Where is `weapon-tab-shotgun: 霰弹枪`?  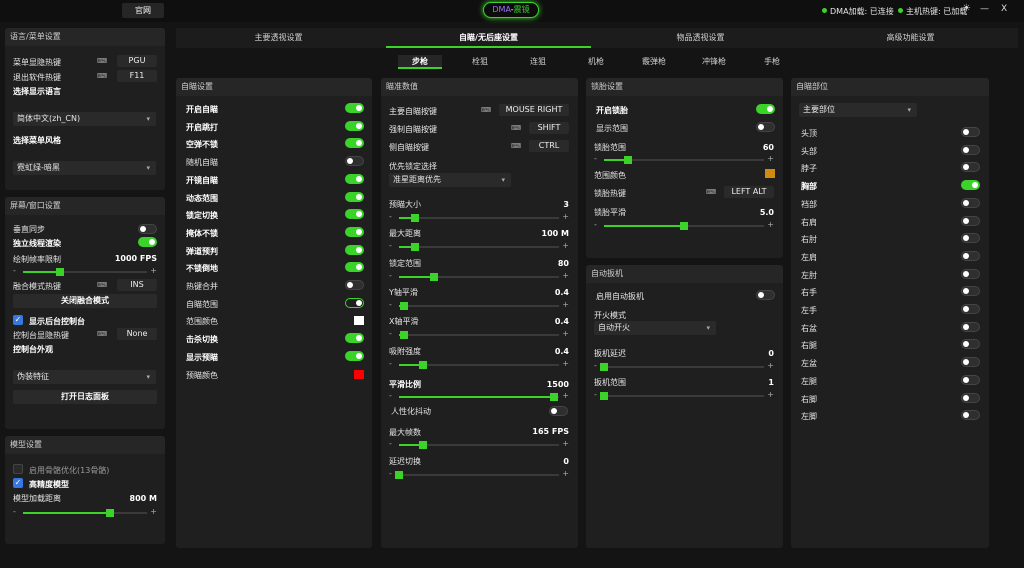 weapon-tab-shotgun: 霰弹枪 is located at coordinates (654, 62).